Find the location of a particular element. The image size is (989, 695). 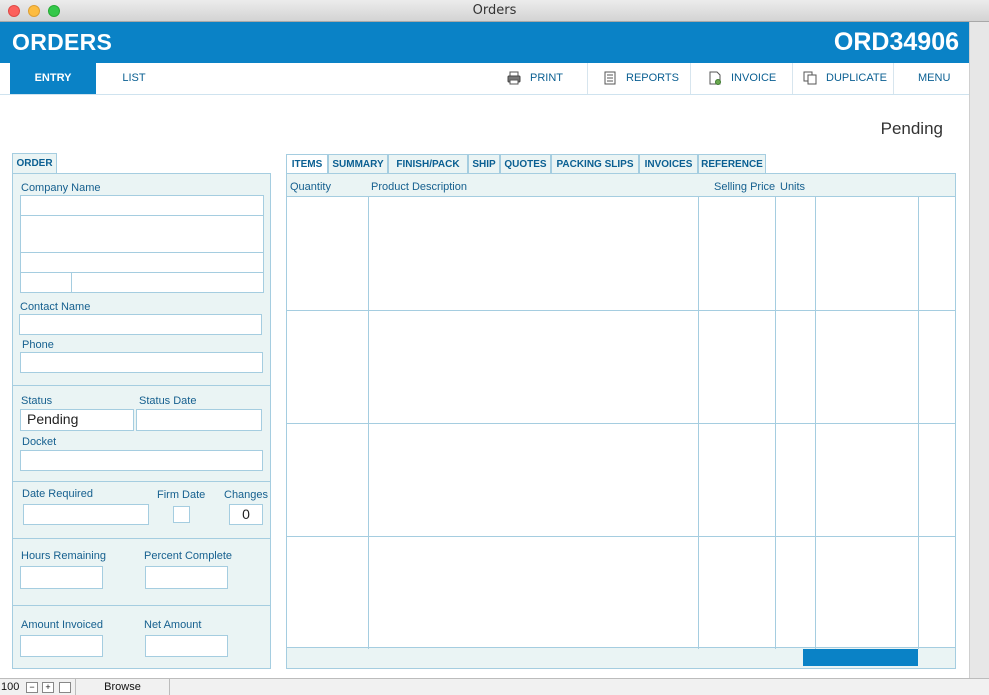

company-name-label: Company Name is located at coordinates (61, 188).